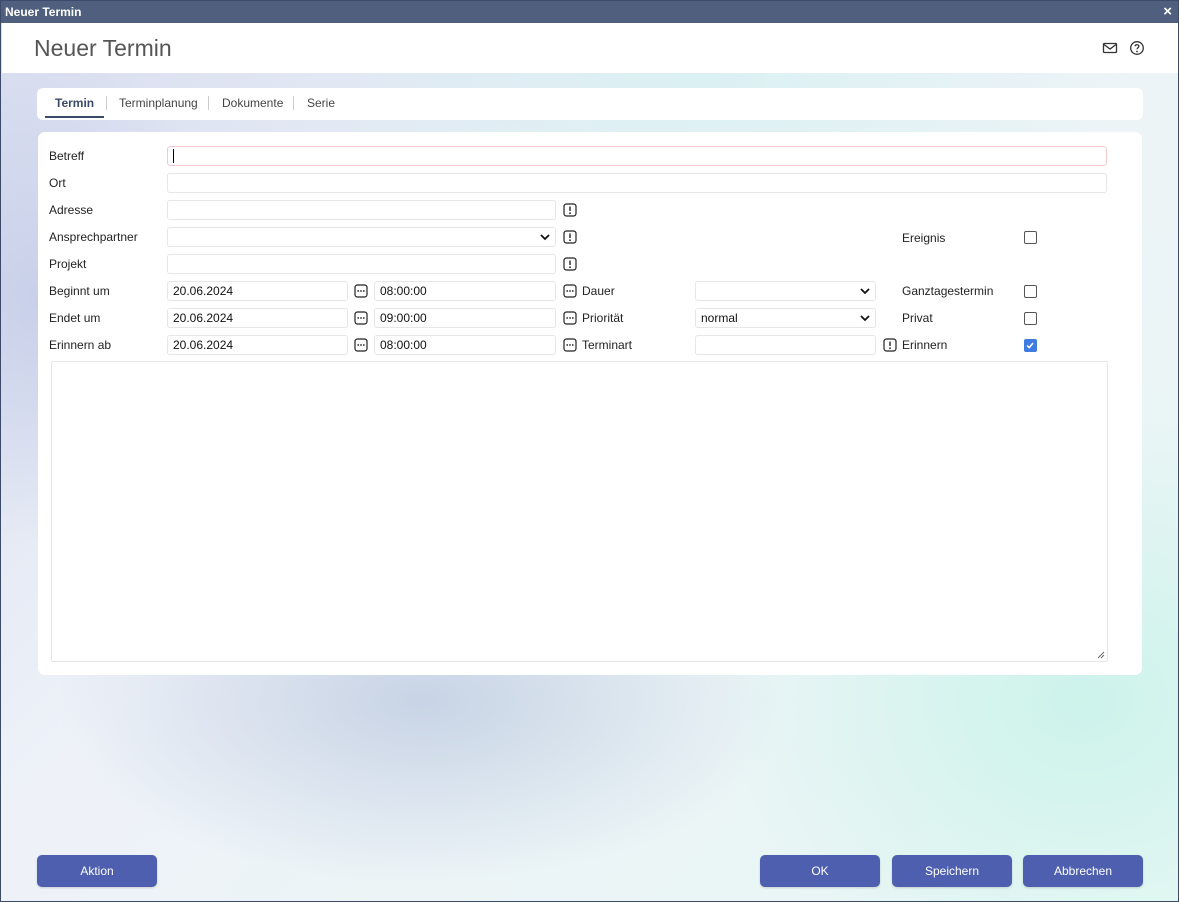  Describe the element at coordinates (257, 291) in the screenshot. I see `beginnt-date-input: 20.06.2024` at that location.